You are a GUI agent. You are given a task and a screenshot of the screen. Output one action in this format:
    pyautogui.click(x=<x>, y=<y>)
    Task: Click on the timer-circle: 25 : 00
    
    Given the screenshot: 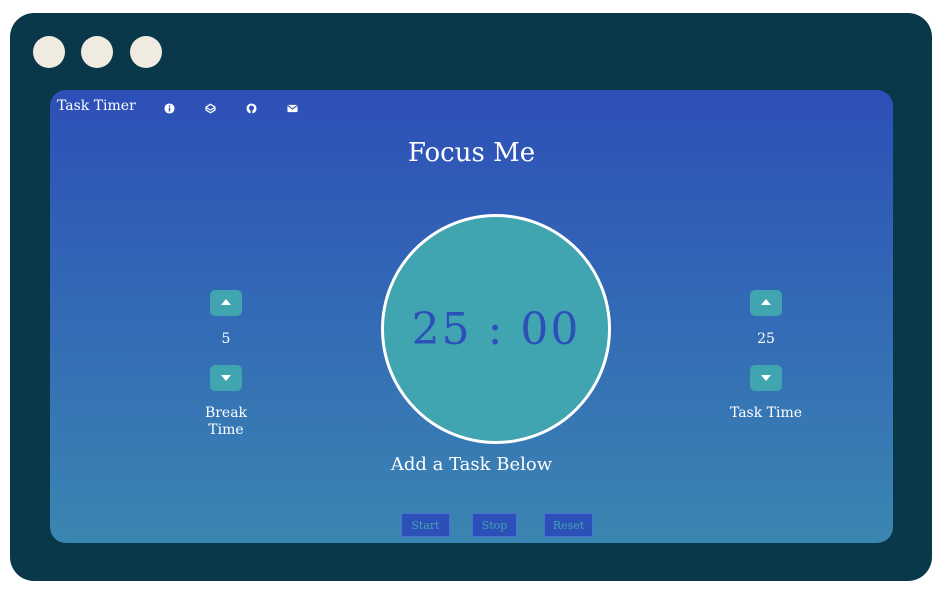 What is the action you would take?
    pyautogui.click(x=496, y=329)
    